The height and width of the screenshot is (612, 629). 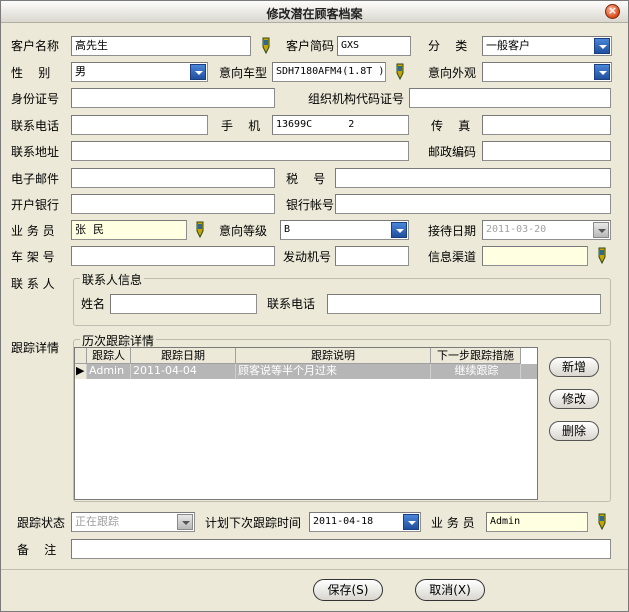 What do you see at coordinates (31, 73) in the screenshot?
I see `gender-label: 性 别` at bounding box center [31, 73].